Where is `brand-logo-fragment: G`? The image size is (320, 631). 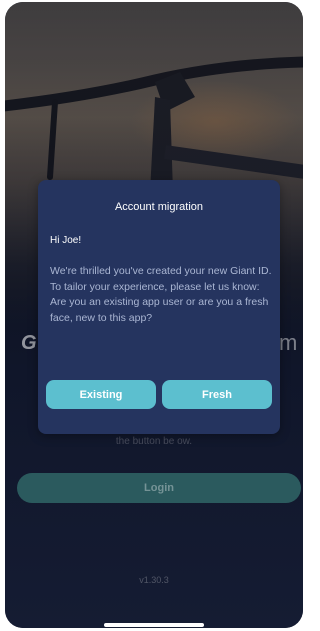 brand-logo-fragment: G is located at coordinates (29, 343).